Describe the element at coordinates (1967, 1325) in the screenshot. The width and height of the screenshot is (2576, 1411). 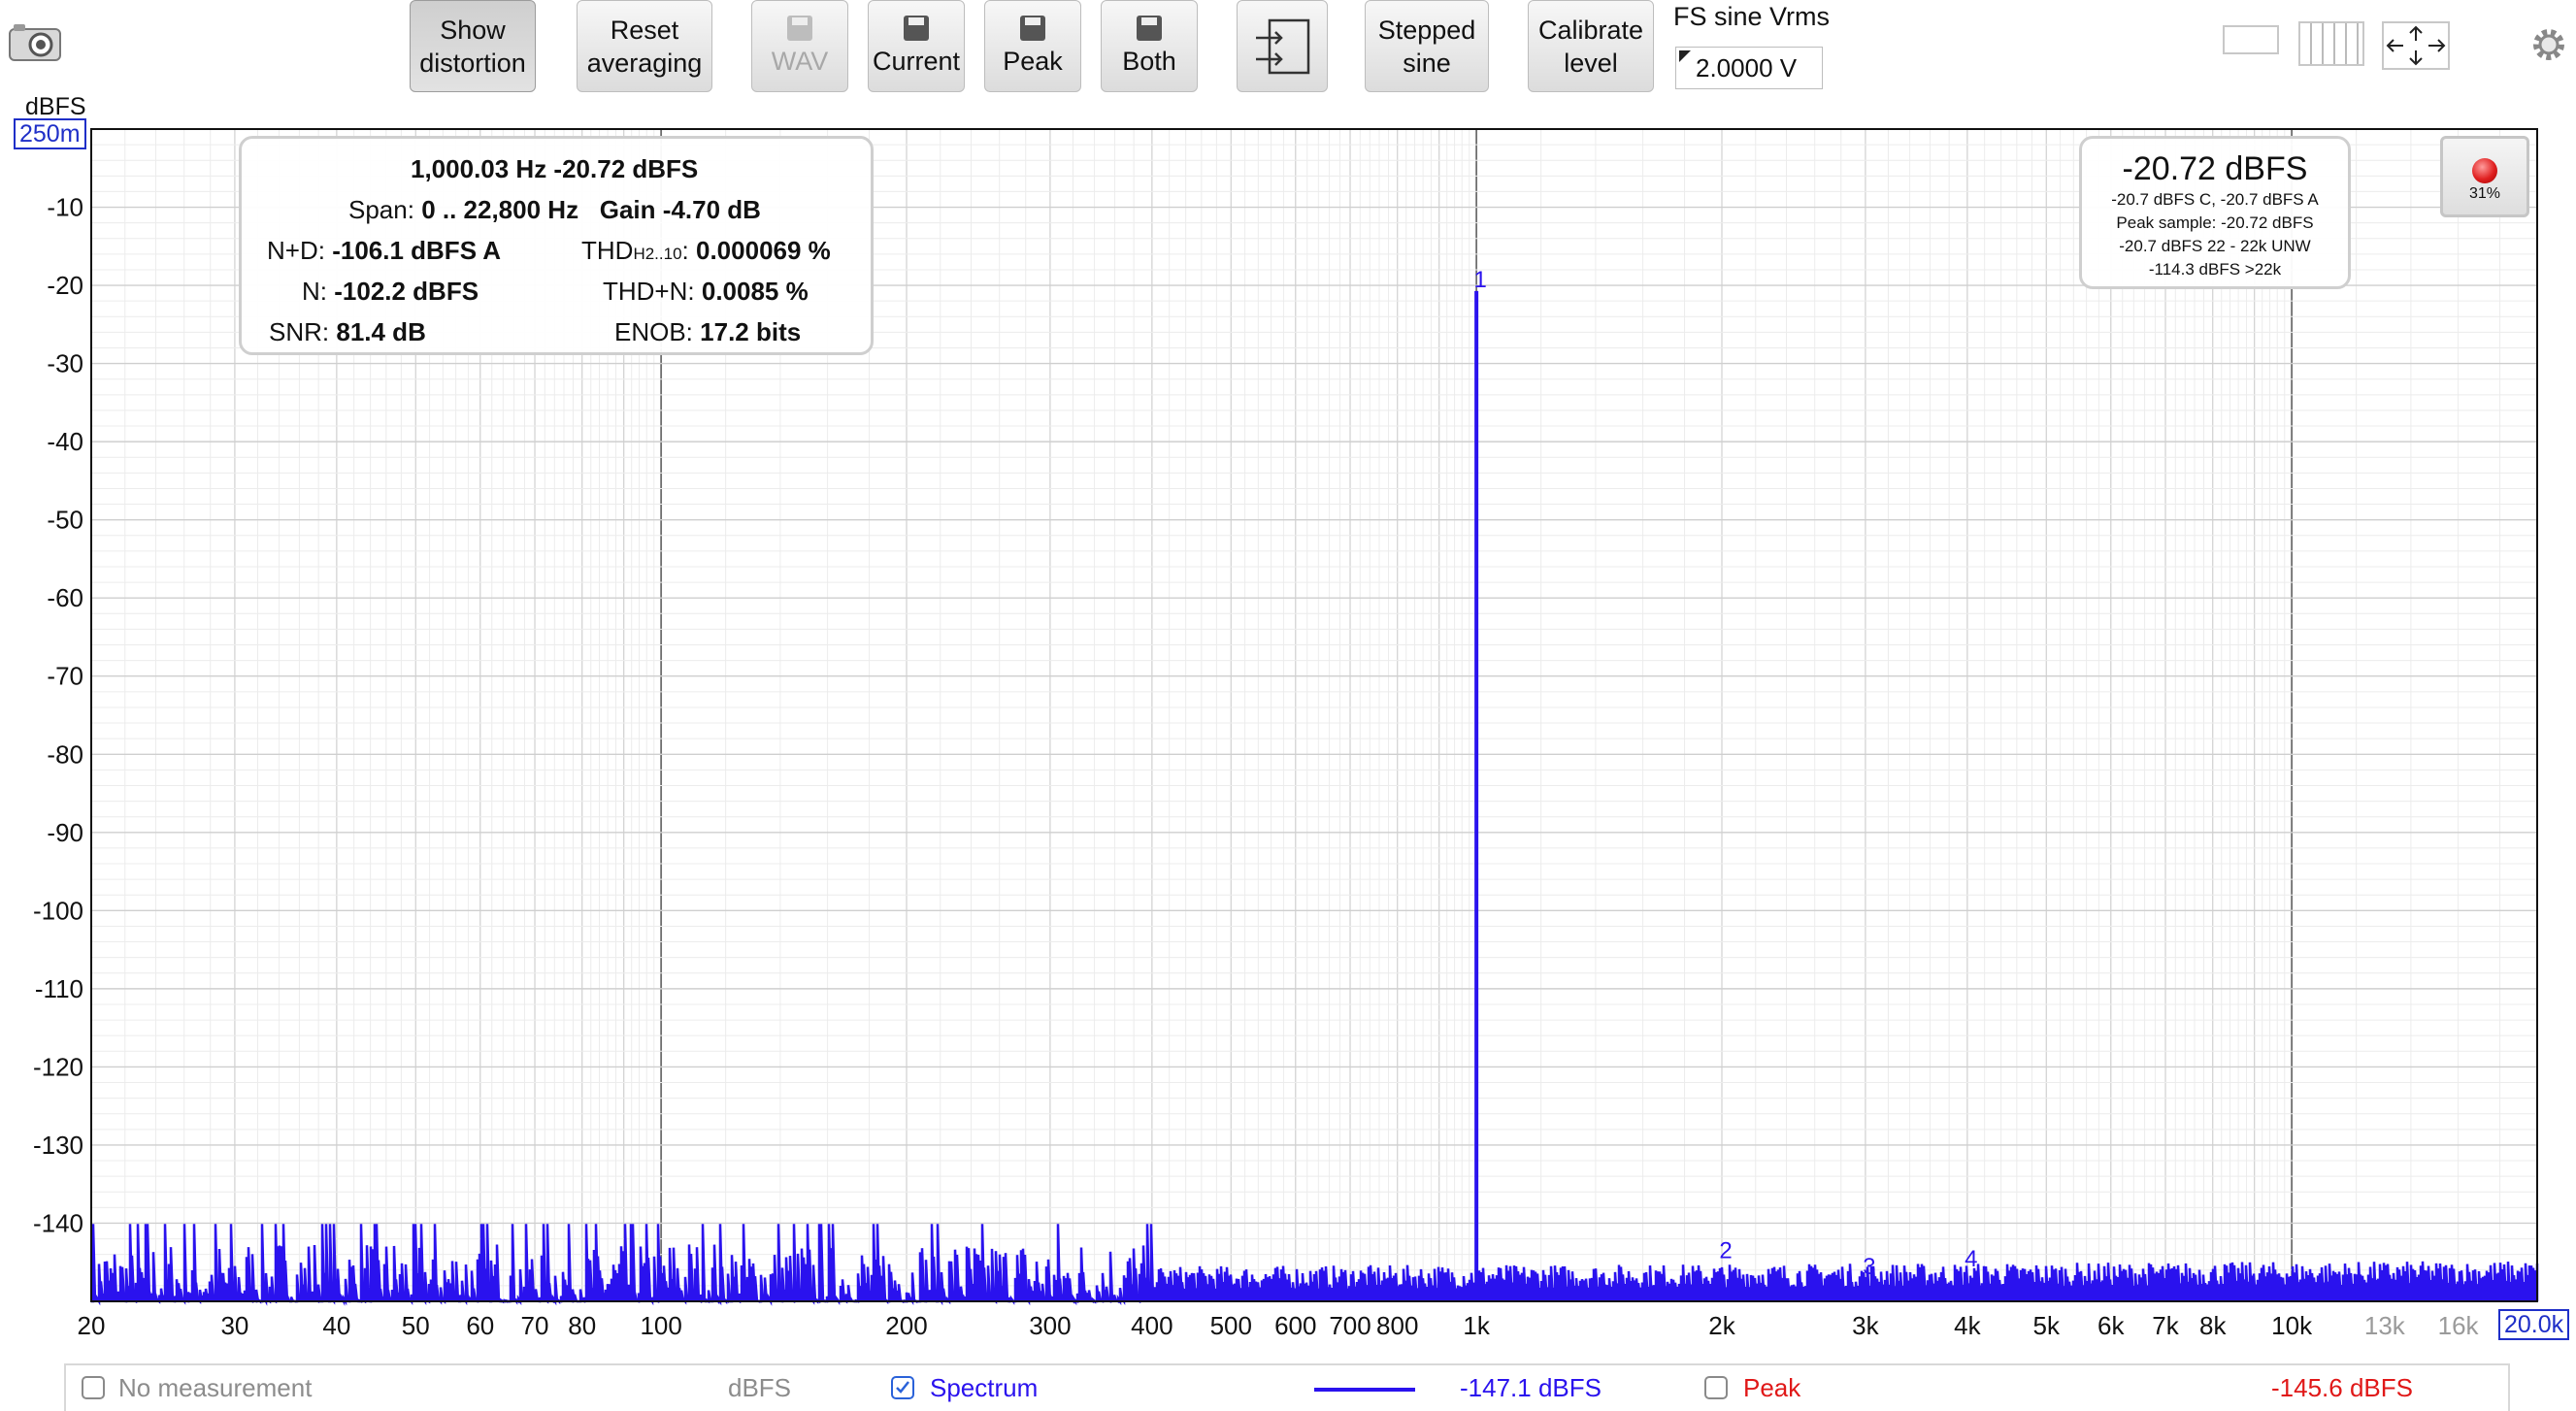
I see `x-tick-label: 4k` at that location.